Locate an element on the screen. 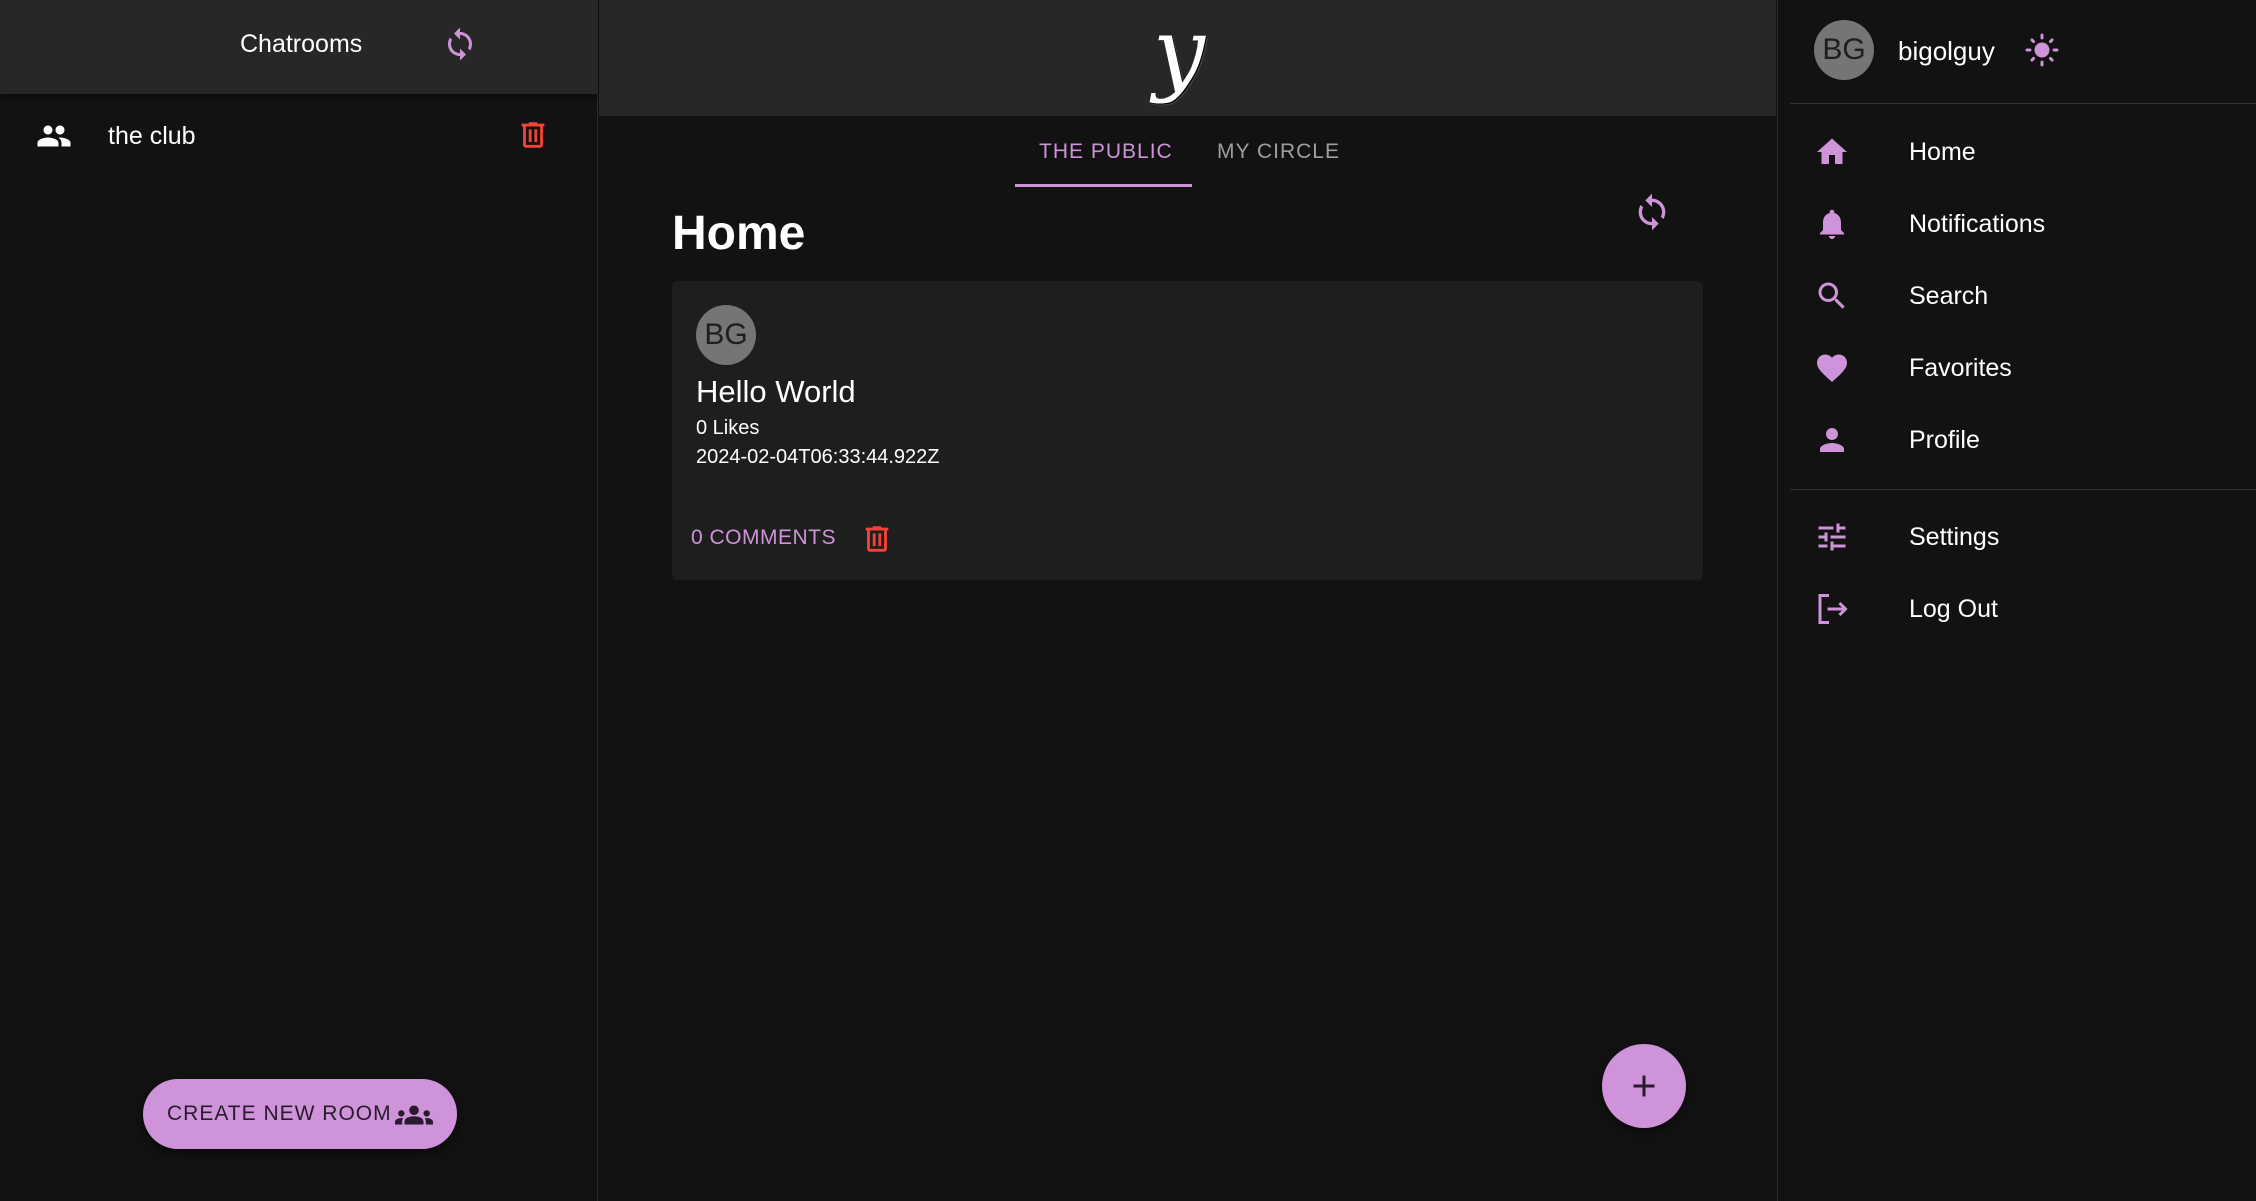 The image size is (2256, 1201). nav-item-settings: Settings is located at coordinates (2023, 537).